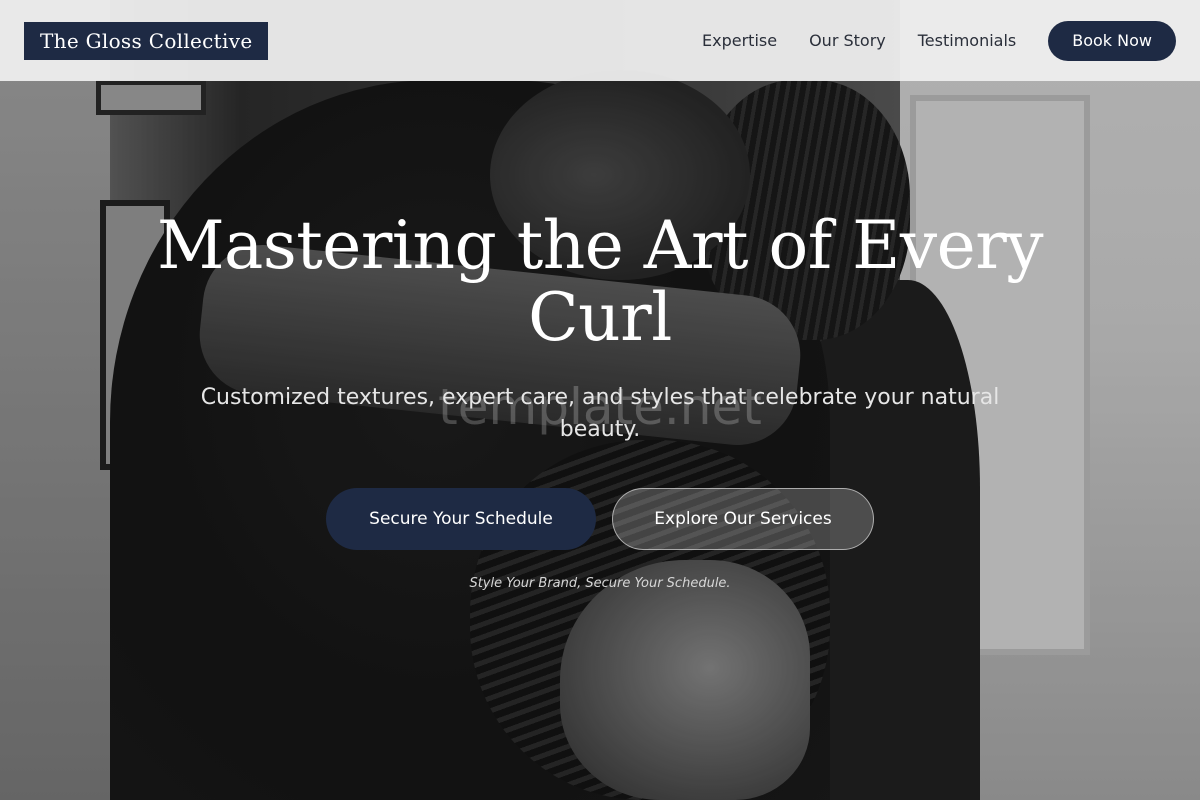 Image resolution: width=1200 pixels, height=800 pixels. Describe the element at coordinates (743, 519) in the screenshot. I see `explore-services-button: Explore Our Services` at that location.